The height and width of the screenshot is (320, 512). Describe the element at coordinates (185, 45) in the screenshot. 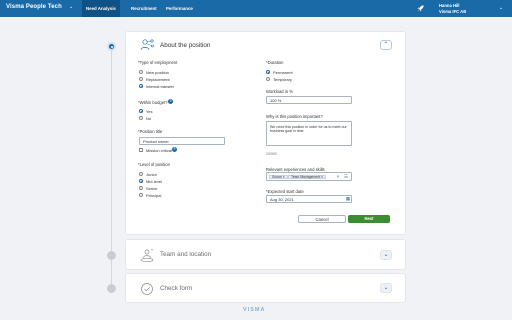

I see `card-title-about: About the position` at that location.